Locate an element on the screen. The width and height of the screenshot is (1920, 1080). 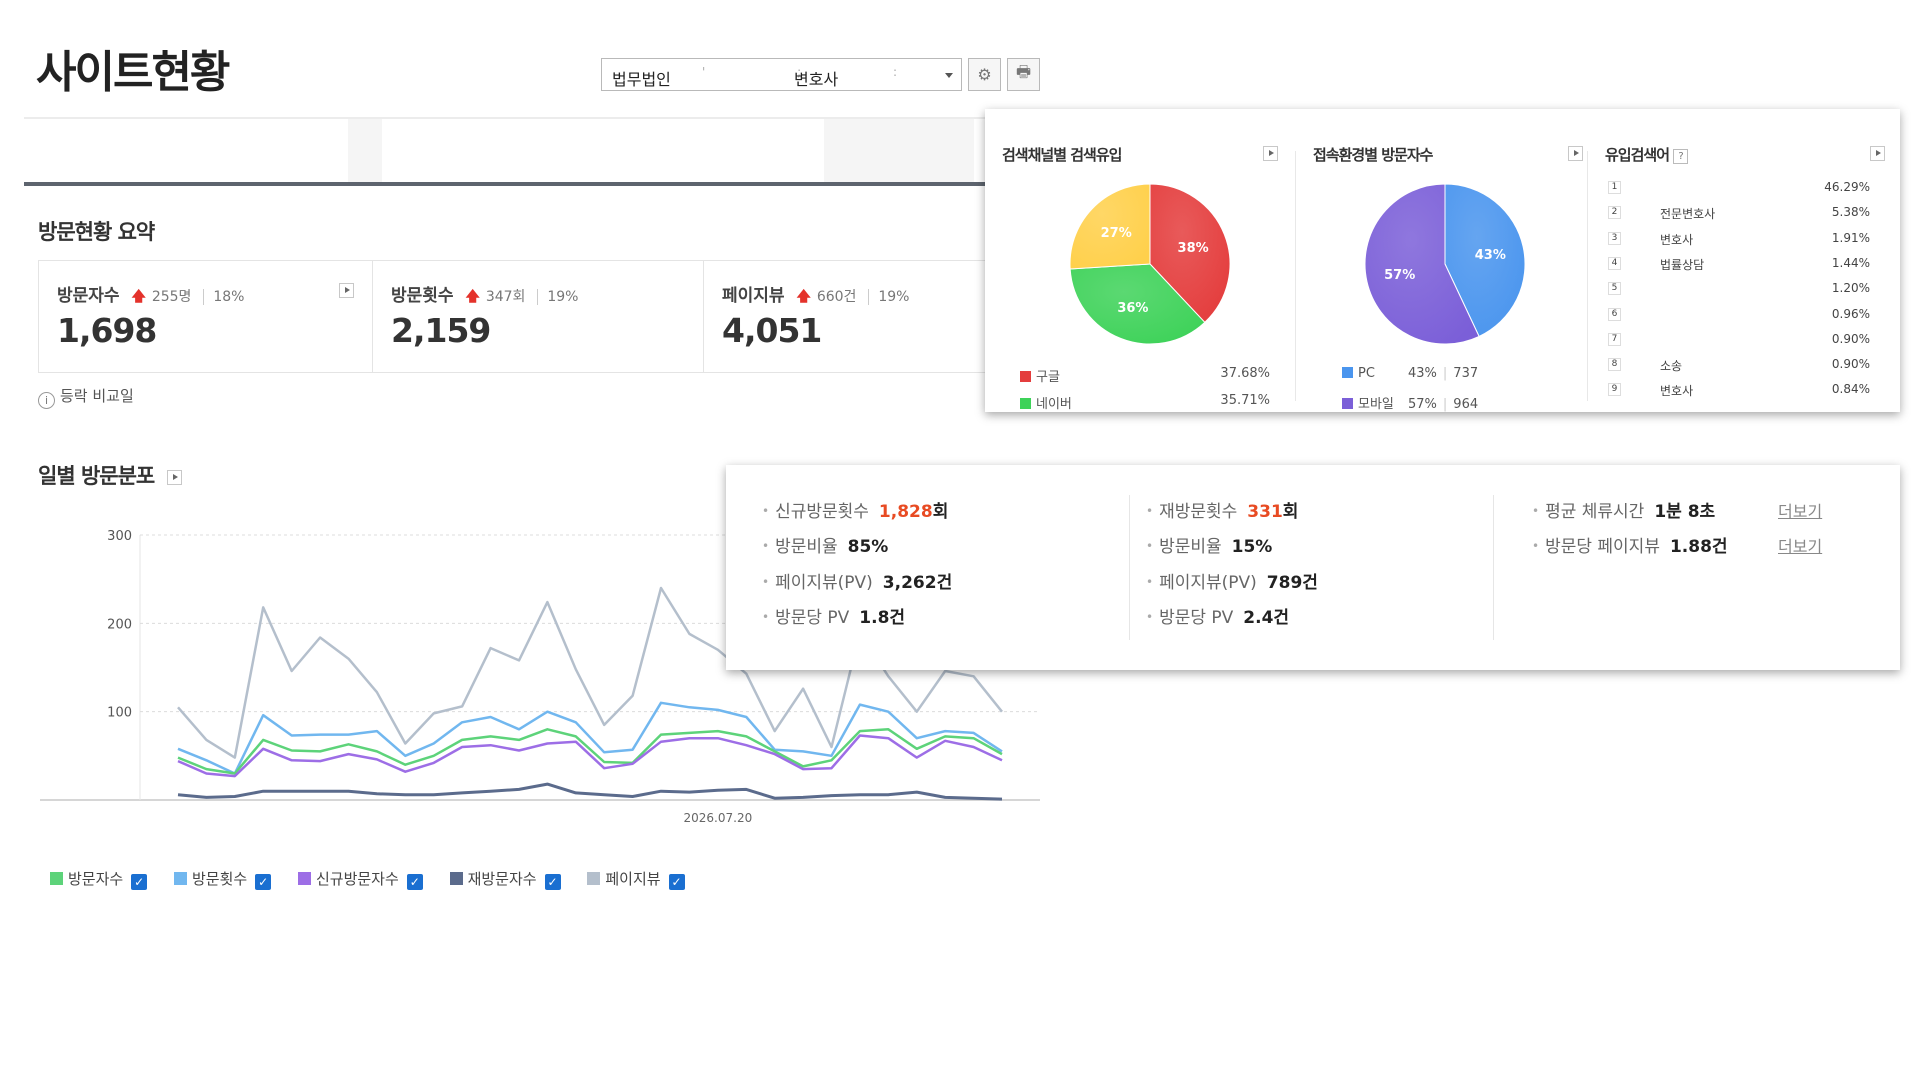
settings-button: ⚙ is located at coordinates (984, 74).